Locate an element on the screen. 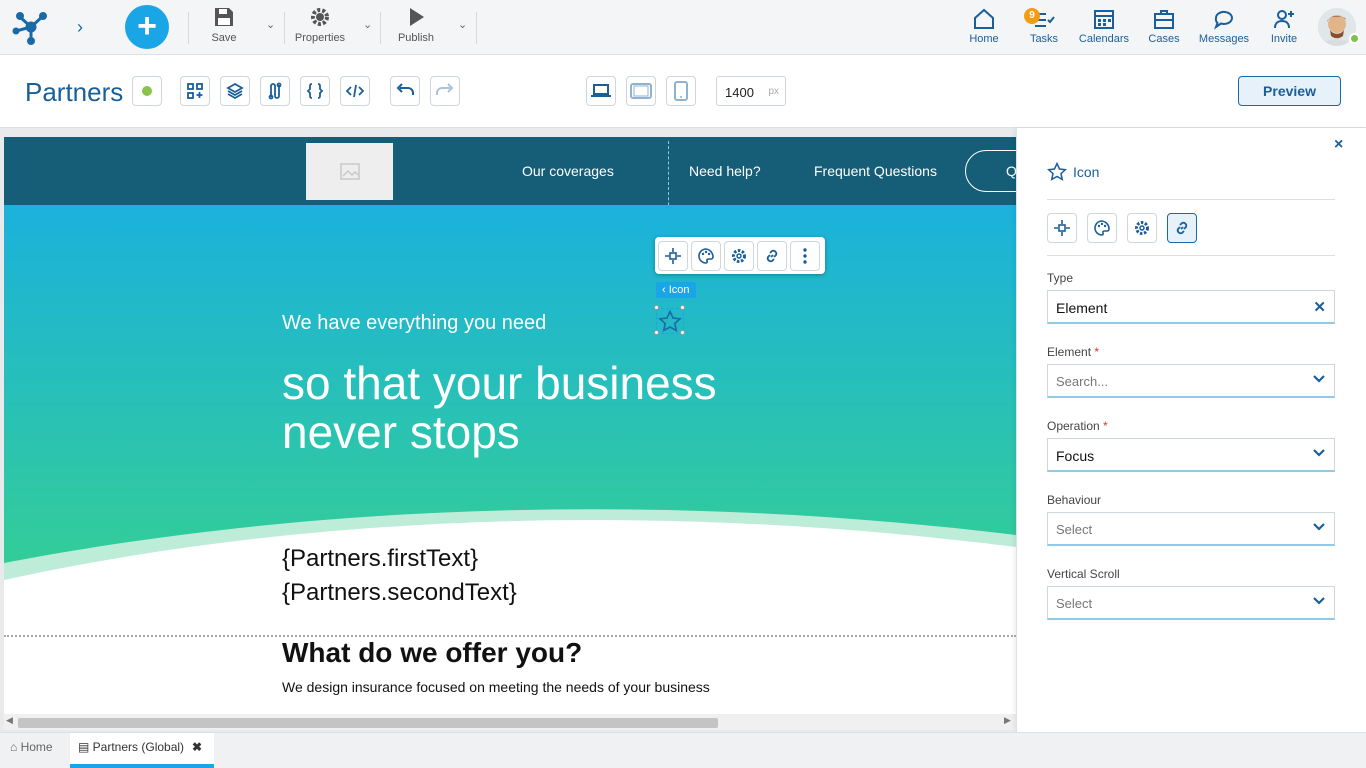  required-marker: * is located at coordinates (1097, 352).